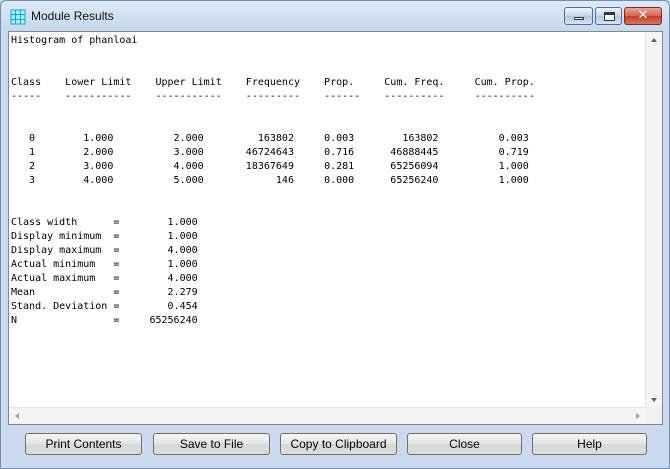  I want to click on scrollbar-corner, so click(653, 415).